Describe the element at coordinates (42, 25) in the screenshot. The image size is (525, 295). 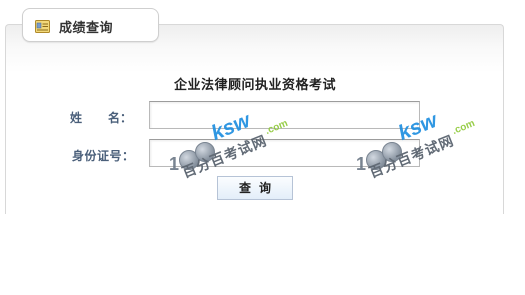
I see `id-card-icon` at that location.